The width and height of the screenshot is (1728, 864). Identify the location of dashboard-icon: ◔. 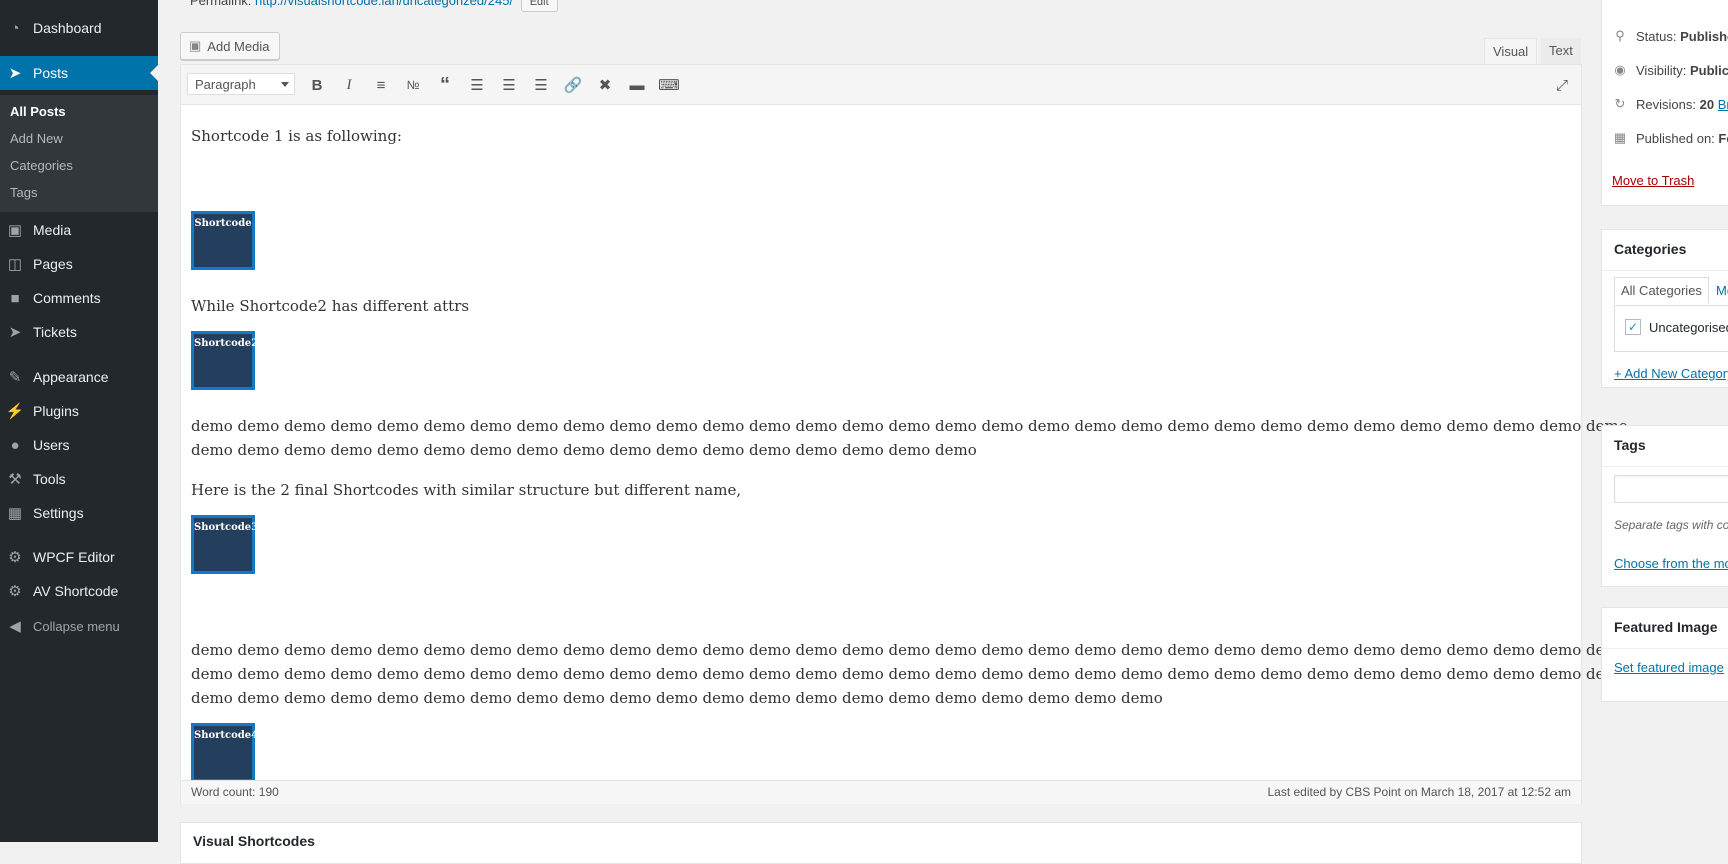
(15, 28).